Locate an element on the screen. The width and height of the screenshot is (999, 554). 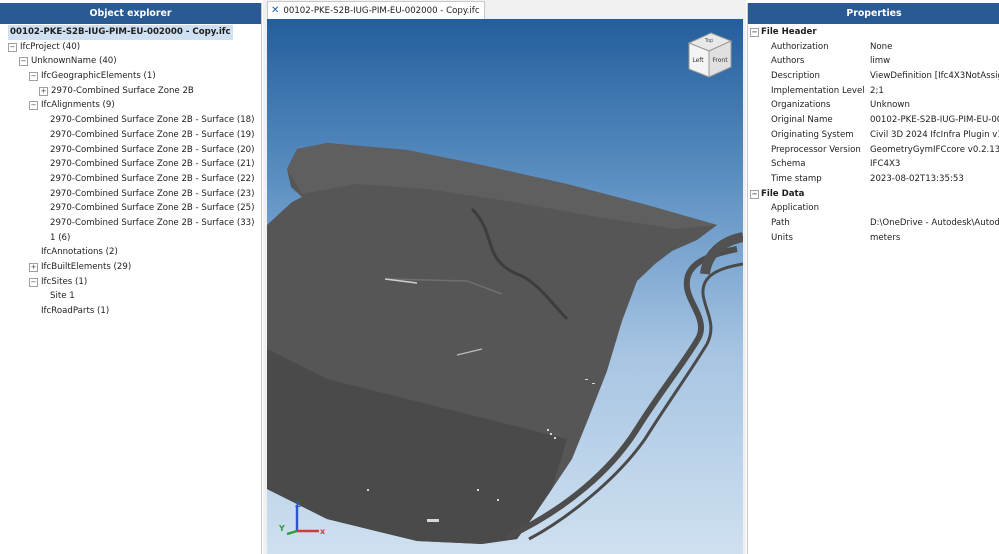
property-row: Implementation Level 2;1 is located at coordinates (873, 91).